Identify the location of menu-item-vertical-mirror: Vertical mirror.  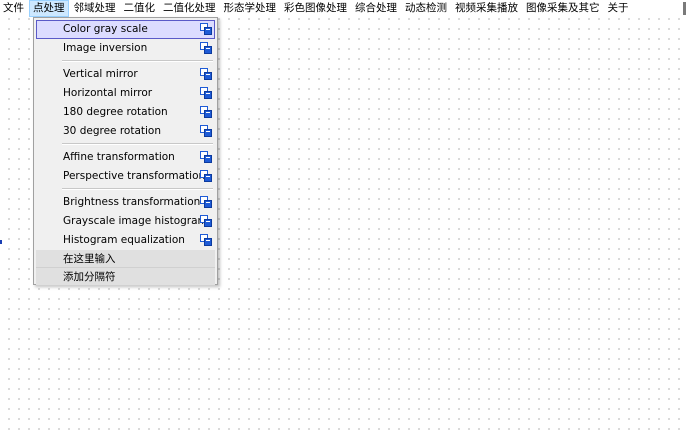
(125, 74).